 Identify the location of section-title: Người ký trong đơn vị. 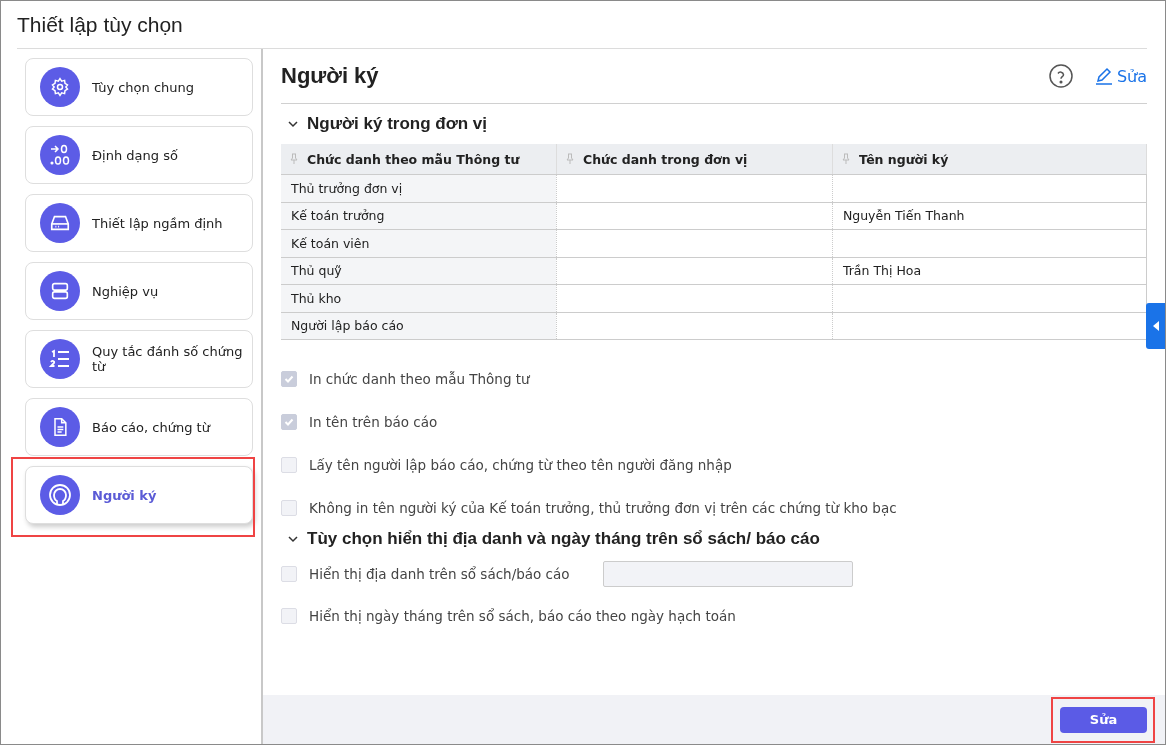
(397, 124).